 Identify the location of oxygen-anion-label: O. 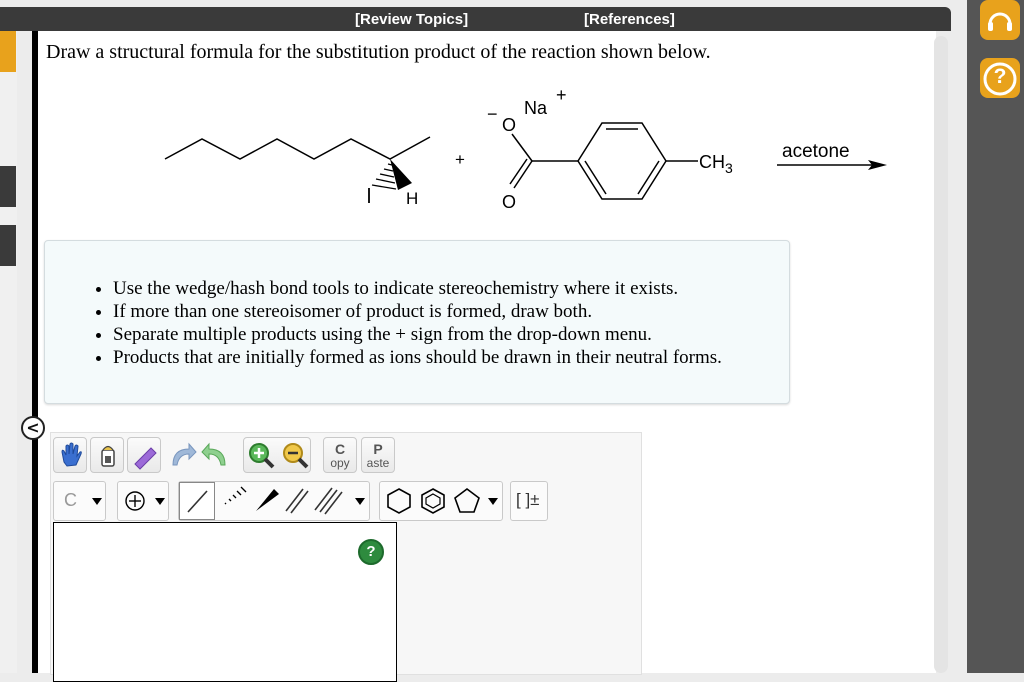
(509, 125).